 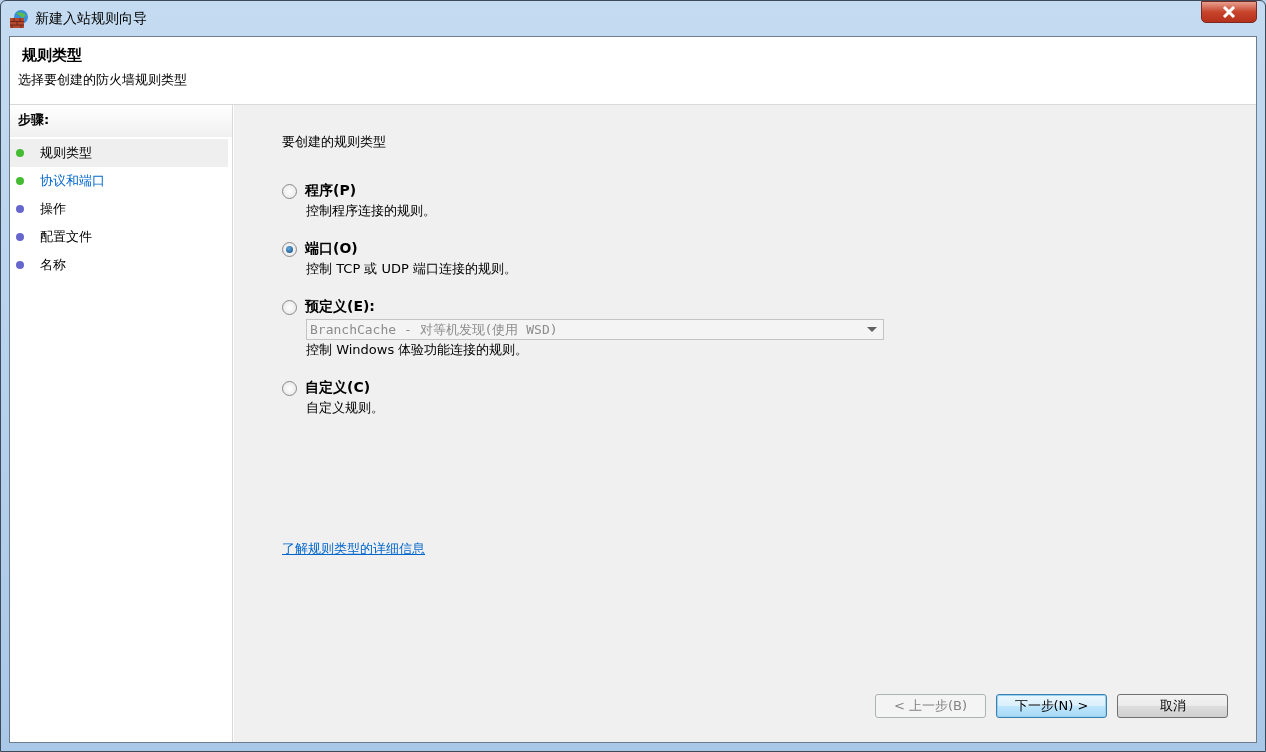 What do you see at coordinates (412, 269) in the screenshot?
I see `option-description: 控制 TCP 或 UDP 端口连接的规则。` at bounding box center [412, 269].